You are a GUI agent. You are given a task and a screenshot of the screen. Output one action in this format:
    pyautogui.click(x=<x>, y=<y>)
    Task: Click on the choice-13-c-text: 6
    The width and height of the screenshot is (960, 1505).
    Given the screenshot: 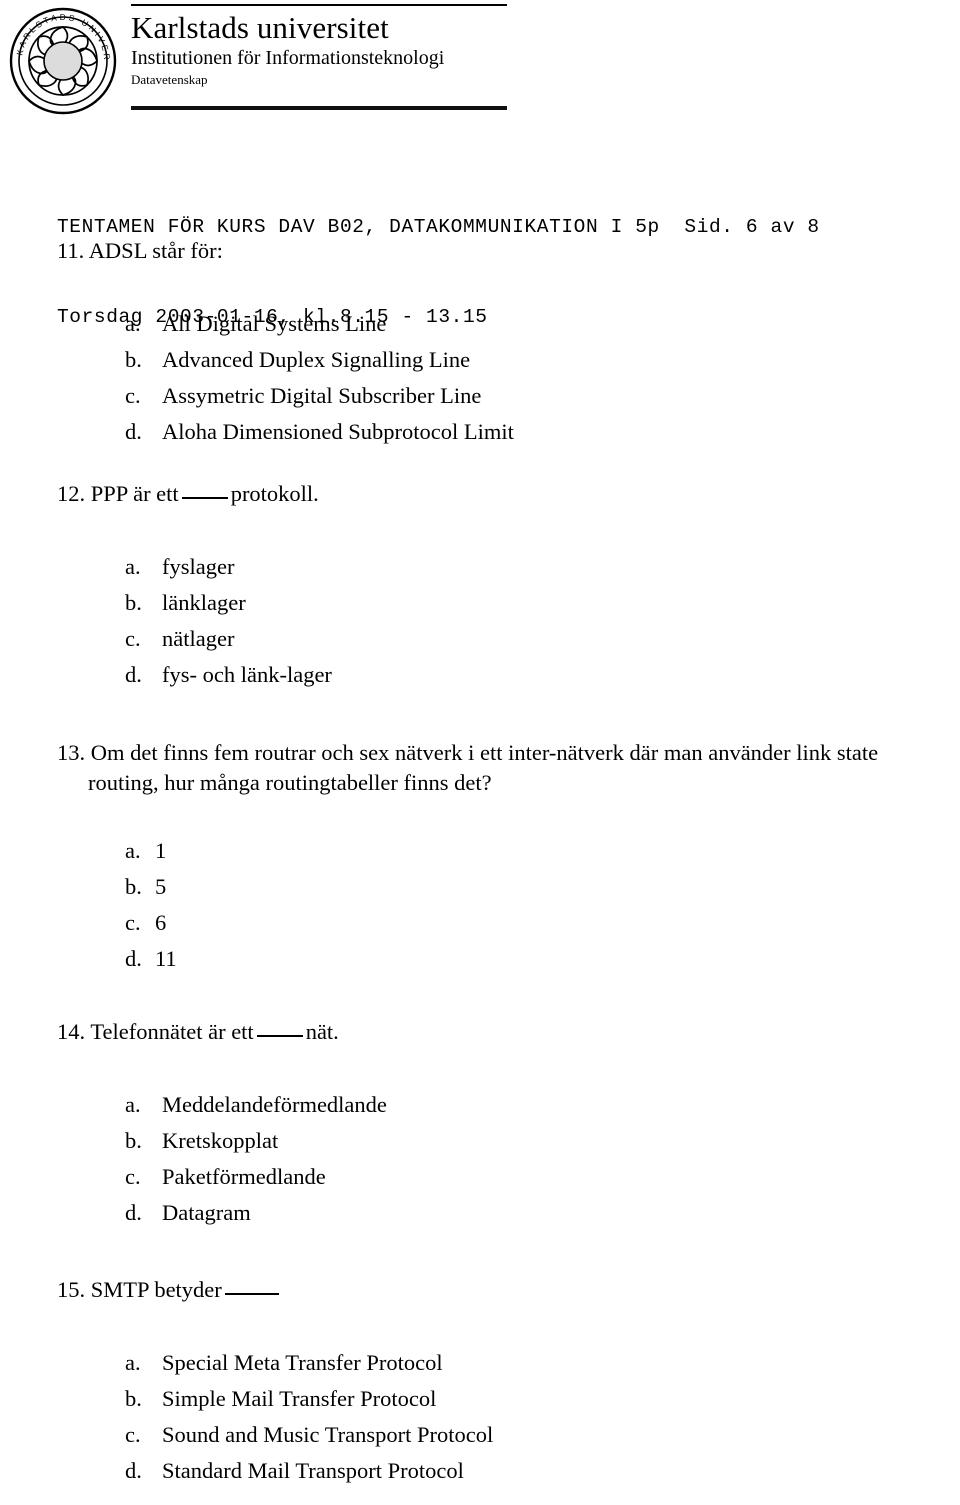 What is the action you would take?
    pyautogui.click(x=161, y=922)
    